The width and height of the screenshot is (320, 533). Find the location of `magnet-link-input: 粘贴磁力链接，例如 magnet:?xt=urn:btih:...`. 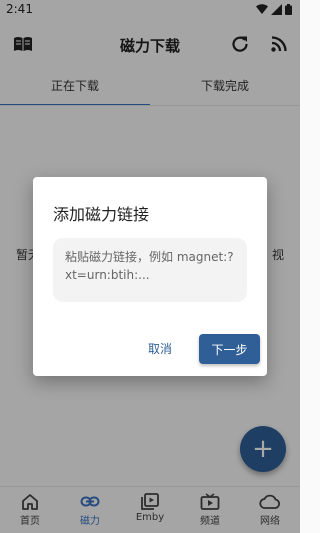

magnet-link-input: 粘贴磁力链接，例如 magnet:?xt=urn:btih:... is located at coordinates (150, 270).